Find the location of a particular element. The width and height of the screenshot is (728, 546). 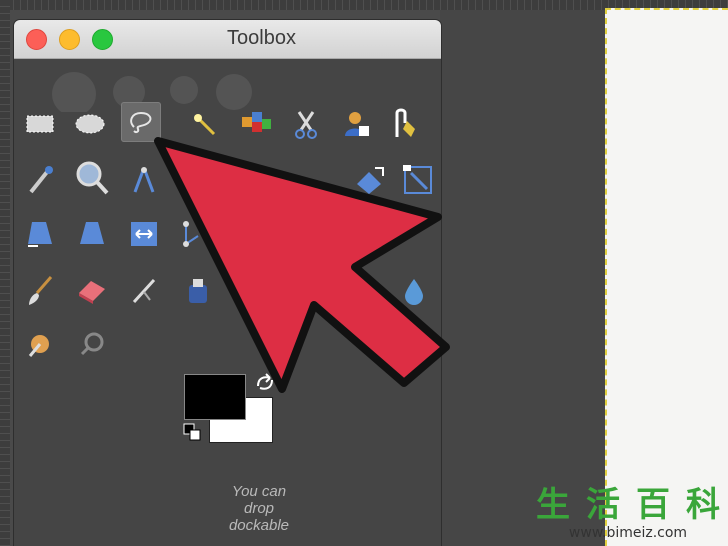

scale-tool is located at coordinates (40, 234).